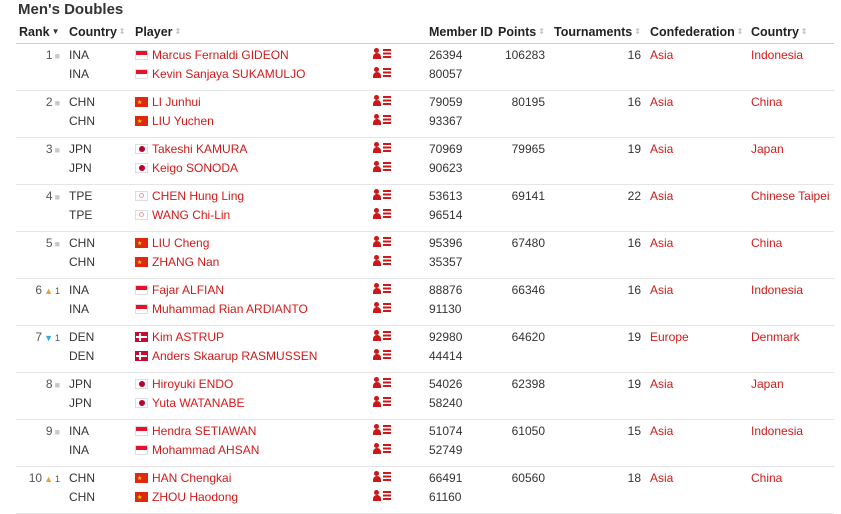 The image size is (841, 514). What do you see at coordinates (697, 67) in the screenshot?
I see `confederation-cell: Asia` at bounding box center [697, 67].